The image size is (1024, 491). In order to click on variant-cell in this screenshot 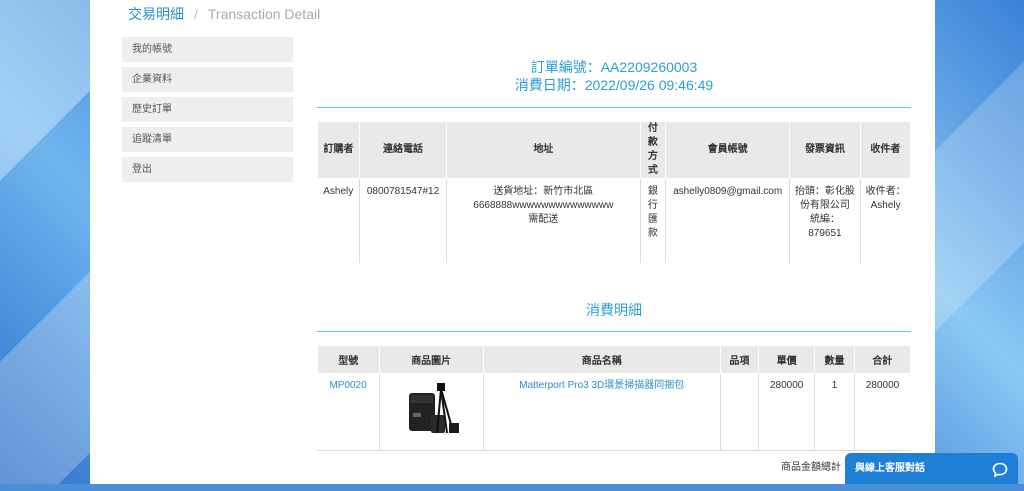, I will do `click(740, 411)`.